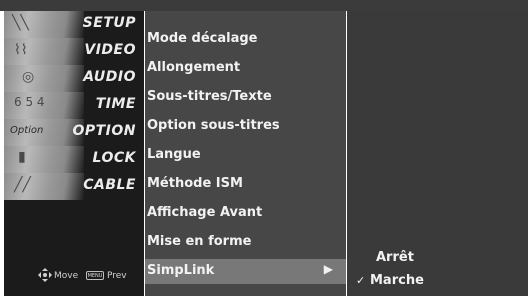 Image resolution: width=528 pixels, height=301 pixels. Describe the element at coordinates (117, 276) in the screenshot. I see `prev-hint-label: Prev` at that location.